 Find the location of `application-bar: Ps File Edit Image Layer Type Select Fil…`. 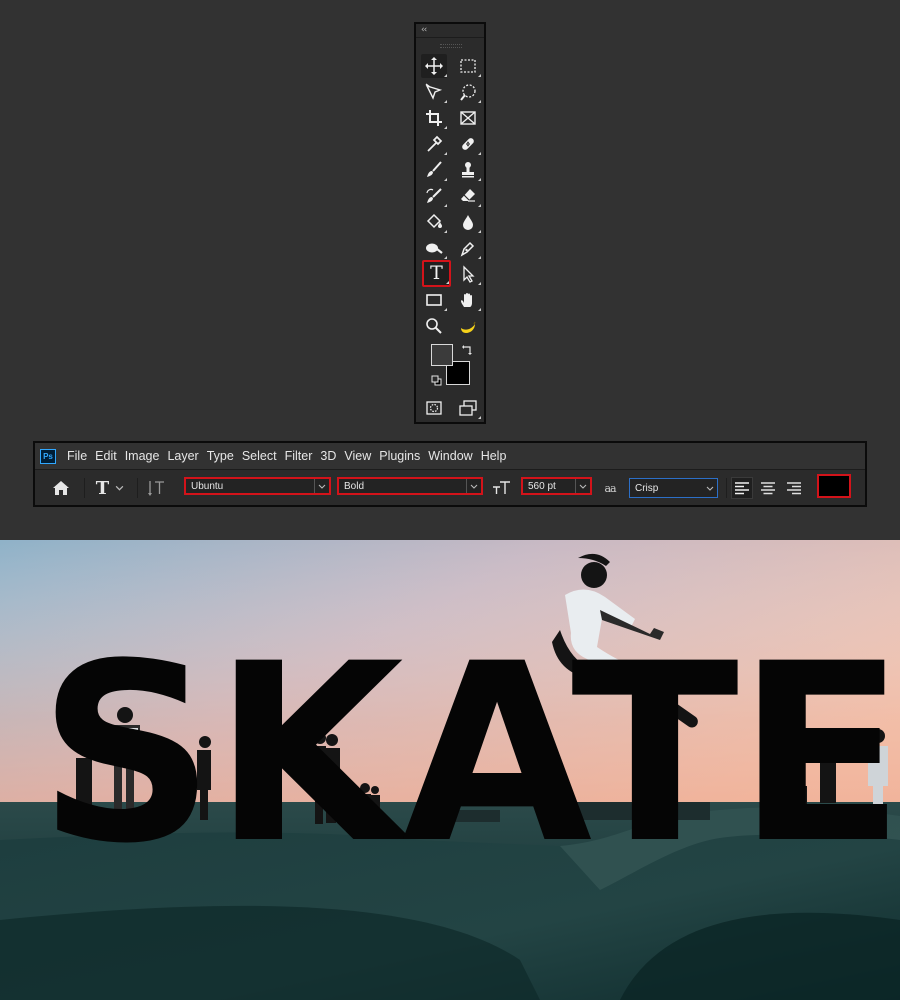

application-bar: Ps File Edit Image Layer Type Select Fil… is located at coordinates (450, 474).